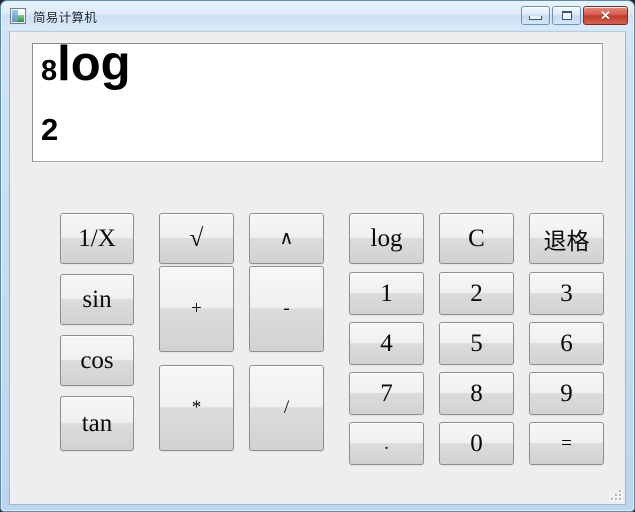 This screenshot has height=512, width=635. I want to click on log-button: log, so click(386, 238).